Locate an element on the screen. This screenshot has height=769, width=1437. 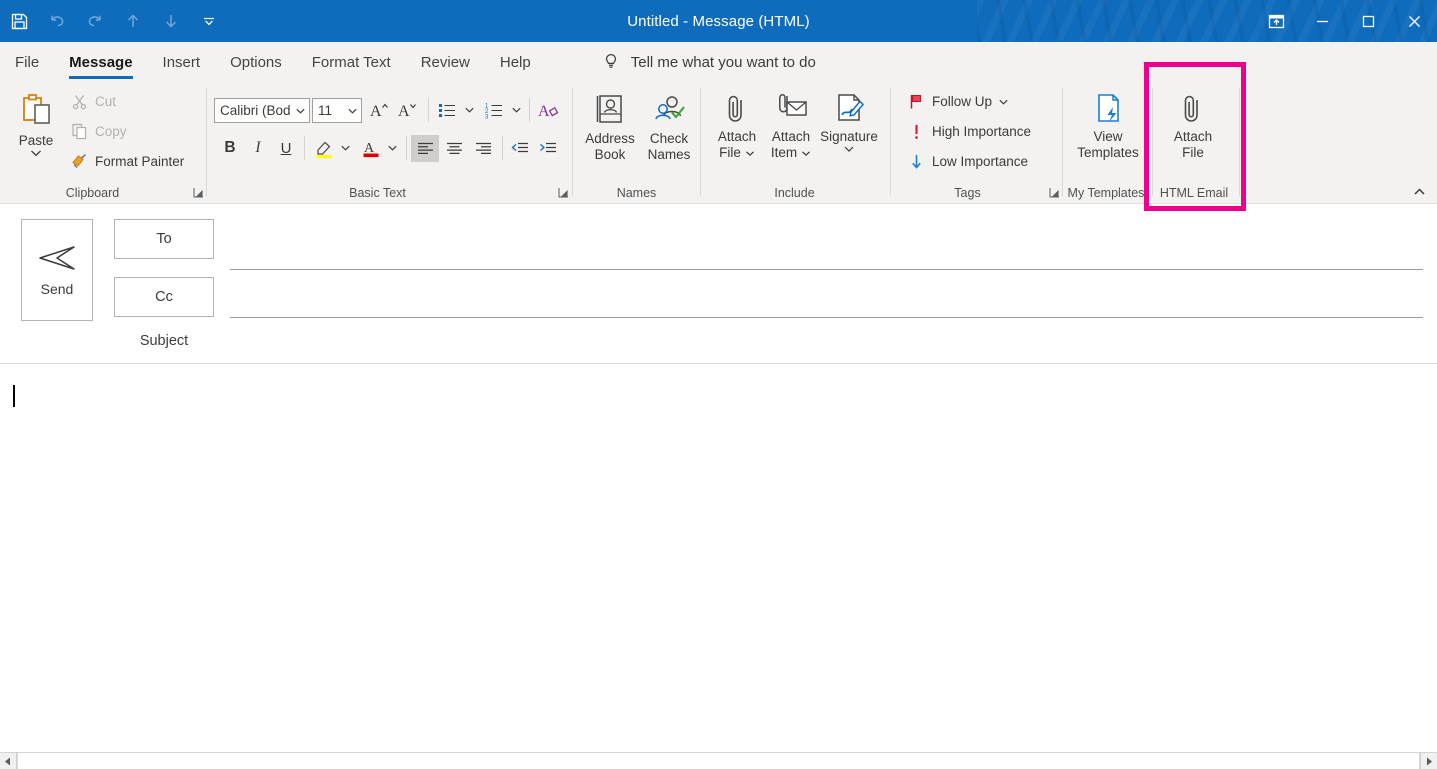
next-item-icon is located at coordinates (171, 21).